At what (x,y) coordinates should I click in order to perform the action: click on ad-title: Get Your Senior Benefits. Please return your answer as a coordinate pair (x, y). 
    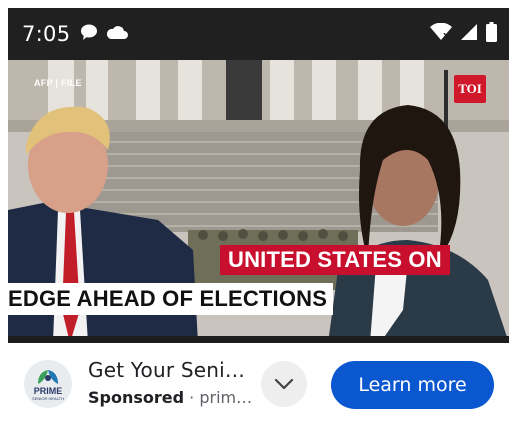
    Looking at the image, I should click on (168, 370).